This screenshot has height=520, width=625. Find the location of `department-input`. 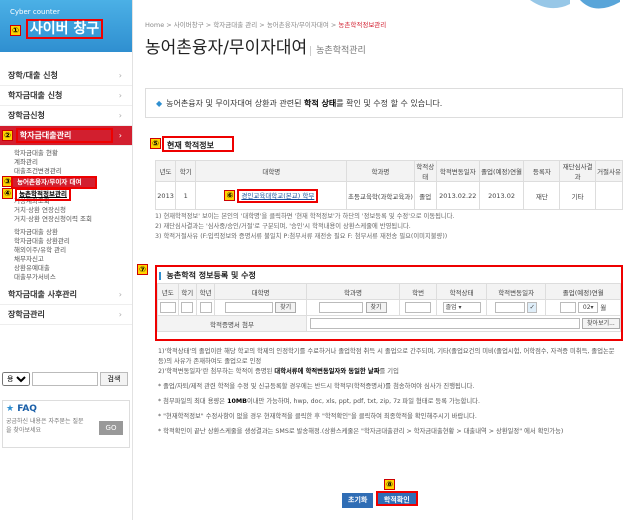

department-input is located at coordinates (341, 307).